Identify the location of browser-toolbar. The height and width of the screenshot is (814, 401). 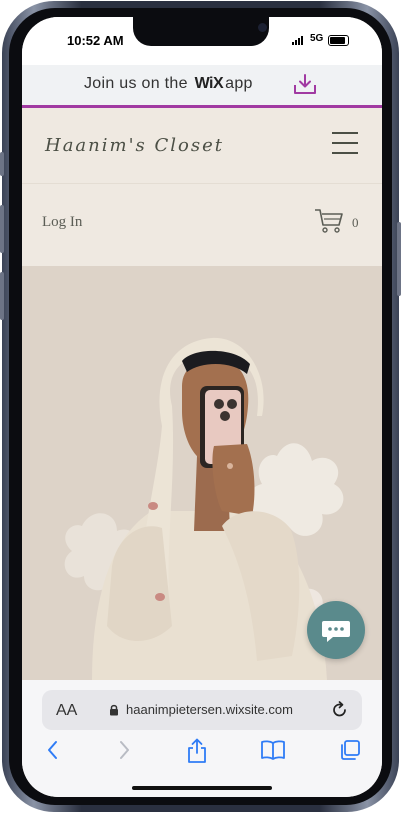
(202, 758).